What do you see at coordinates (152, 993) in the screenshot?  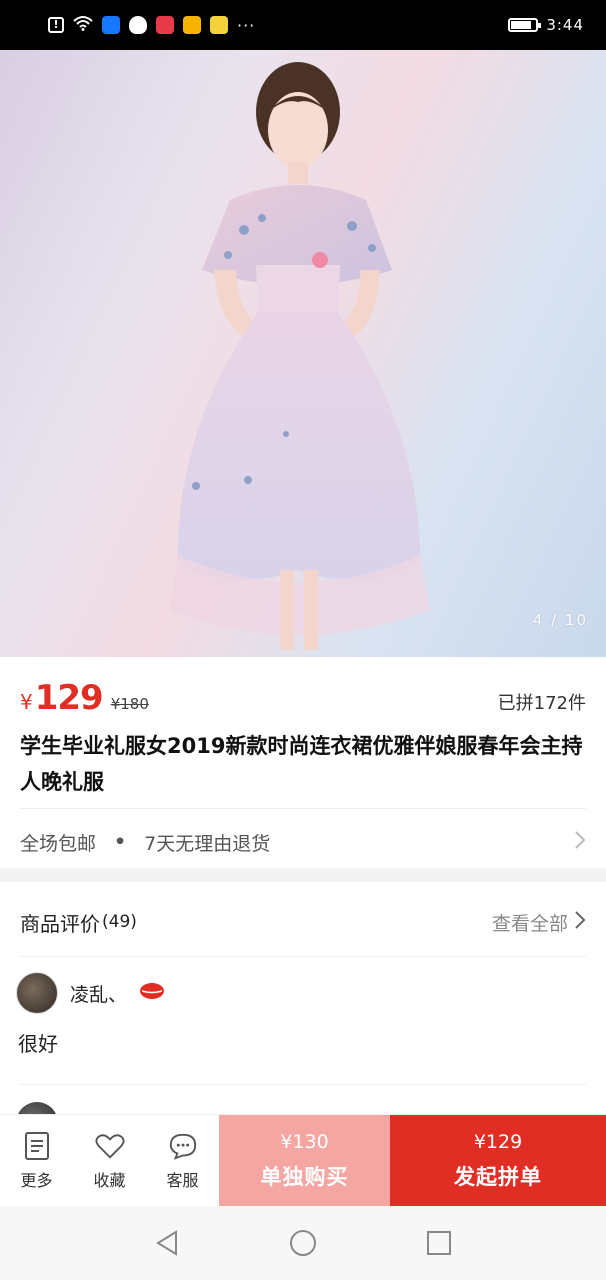 I see `lips-icon` at bounding box center [152, 993].